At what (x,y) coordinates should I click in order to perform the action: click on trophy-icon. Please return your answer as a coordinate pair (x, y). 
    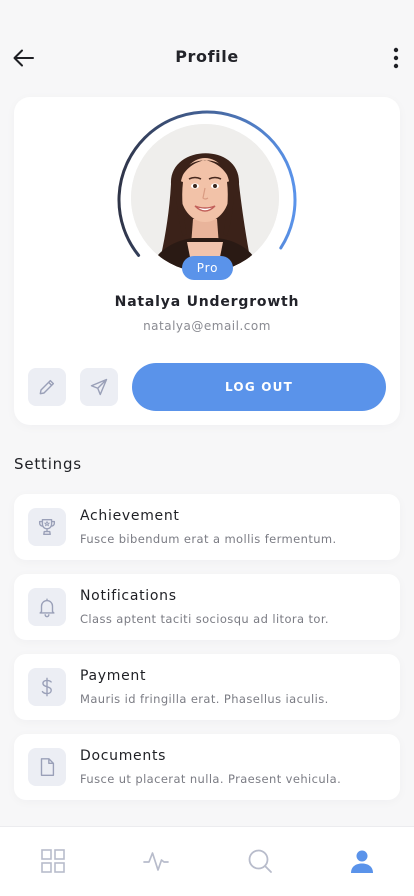
    Looking at the image, I should click on (47, 527).